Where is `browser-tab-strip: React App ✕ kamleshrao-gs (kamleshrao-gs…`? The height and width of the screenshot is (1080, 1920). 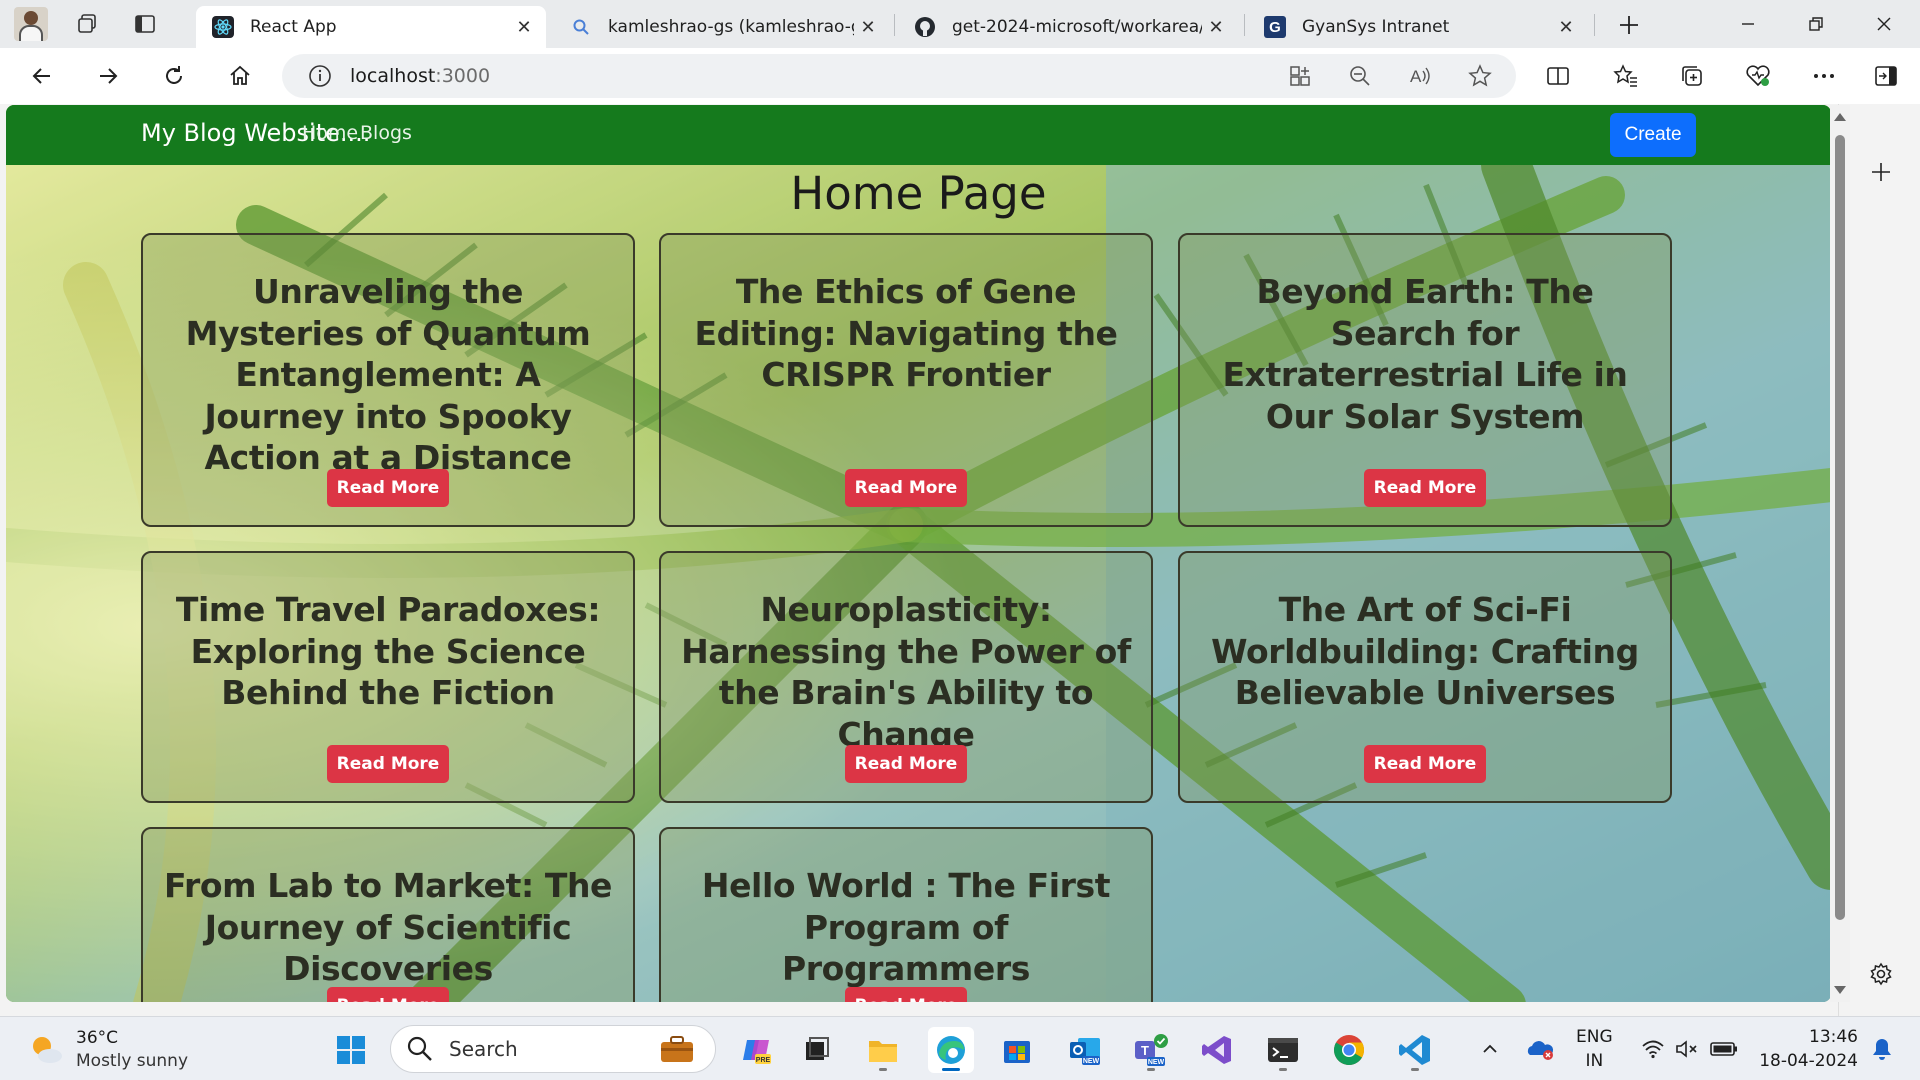
browser-tab-strip: React App ✕ kamleshrao-gs (kamleshrao-gs… is located at coordinates (960, 24).